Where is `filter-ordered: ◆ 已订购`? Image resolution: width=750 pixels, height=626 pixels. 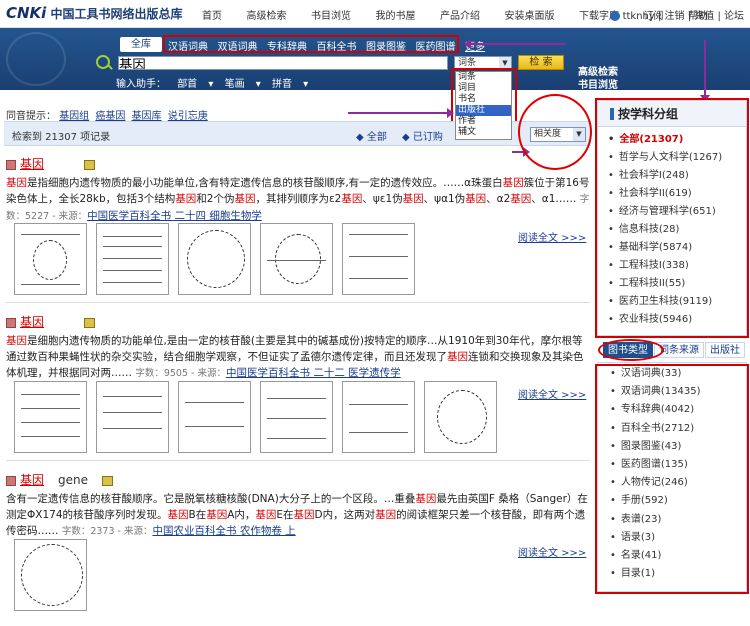 filter-ordered: ◆ 已订购 is located at coordinates (422, 135).